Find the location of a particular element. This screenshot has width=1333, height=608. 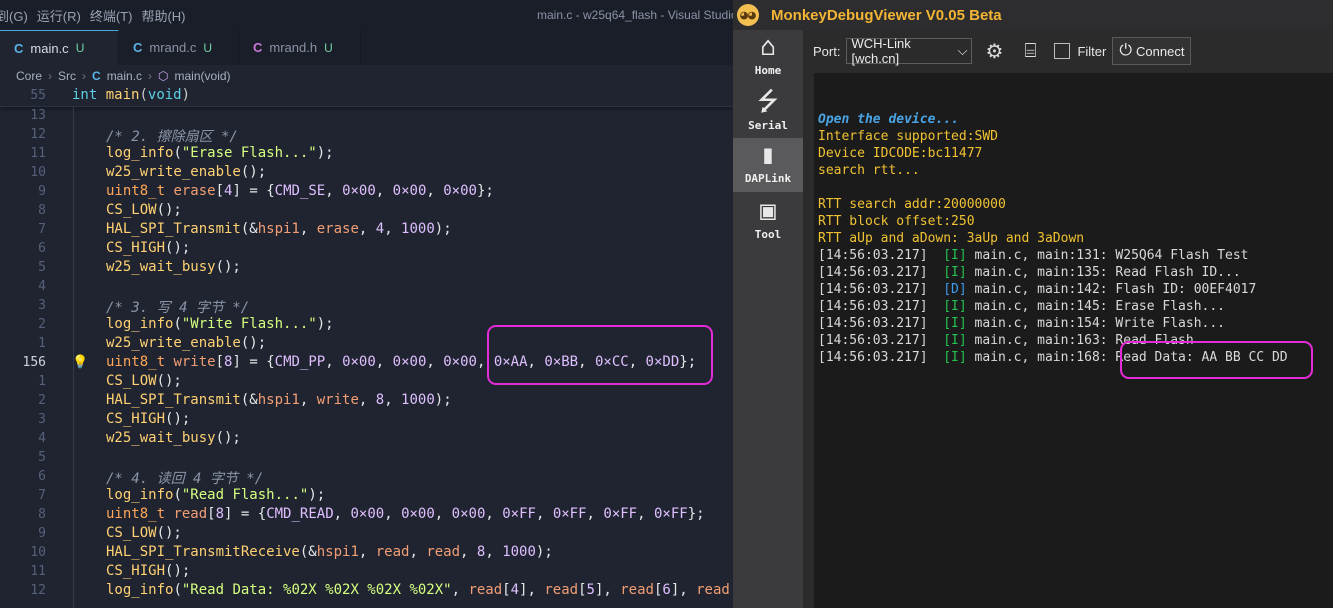

sticky-scroll-line: 55 int main(void) is located at coordinates (366, 96).